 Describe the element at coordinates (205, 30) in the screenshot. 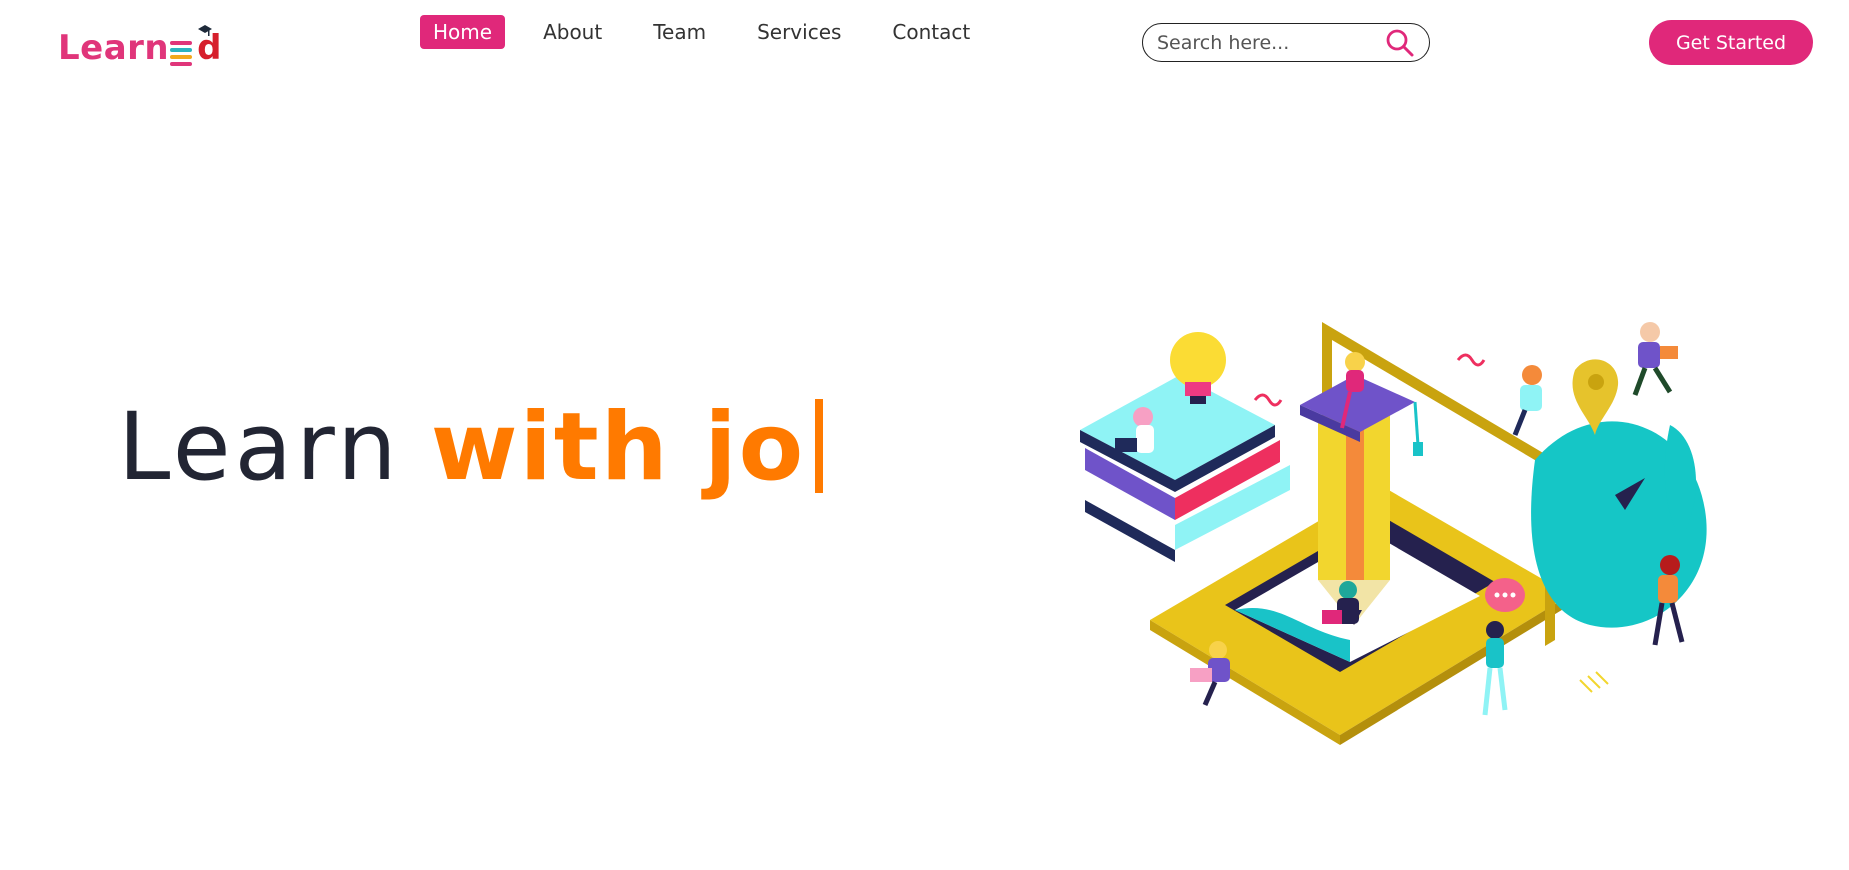

I see `graduation-cap-icon` at that location.